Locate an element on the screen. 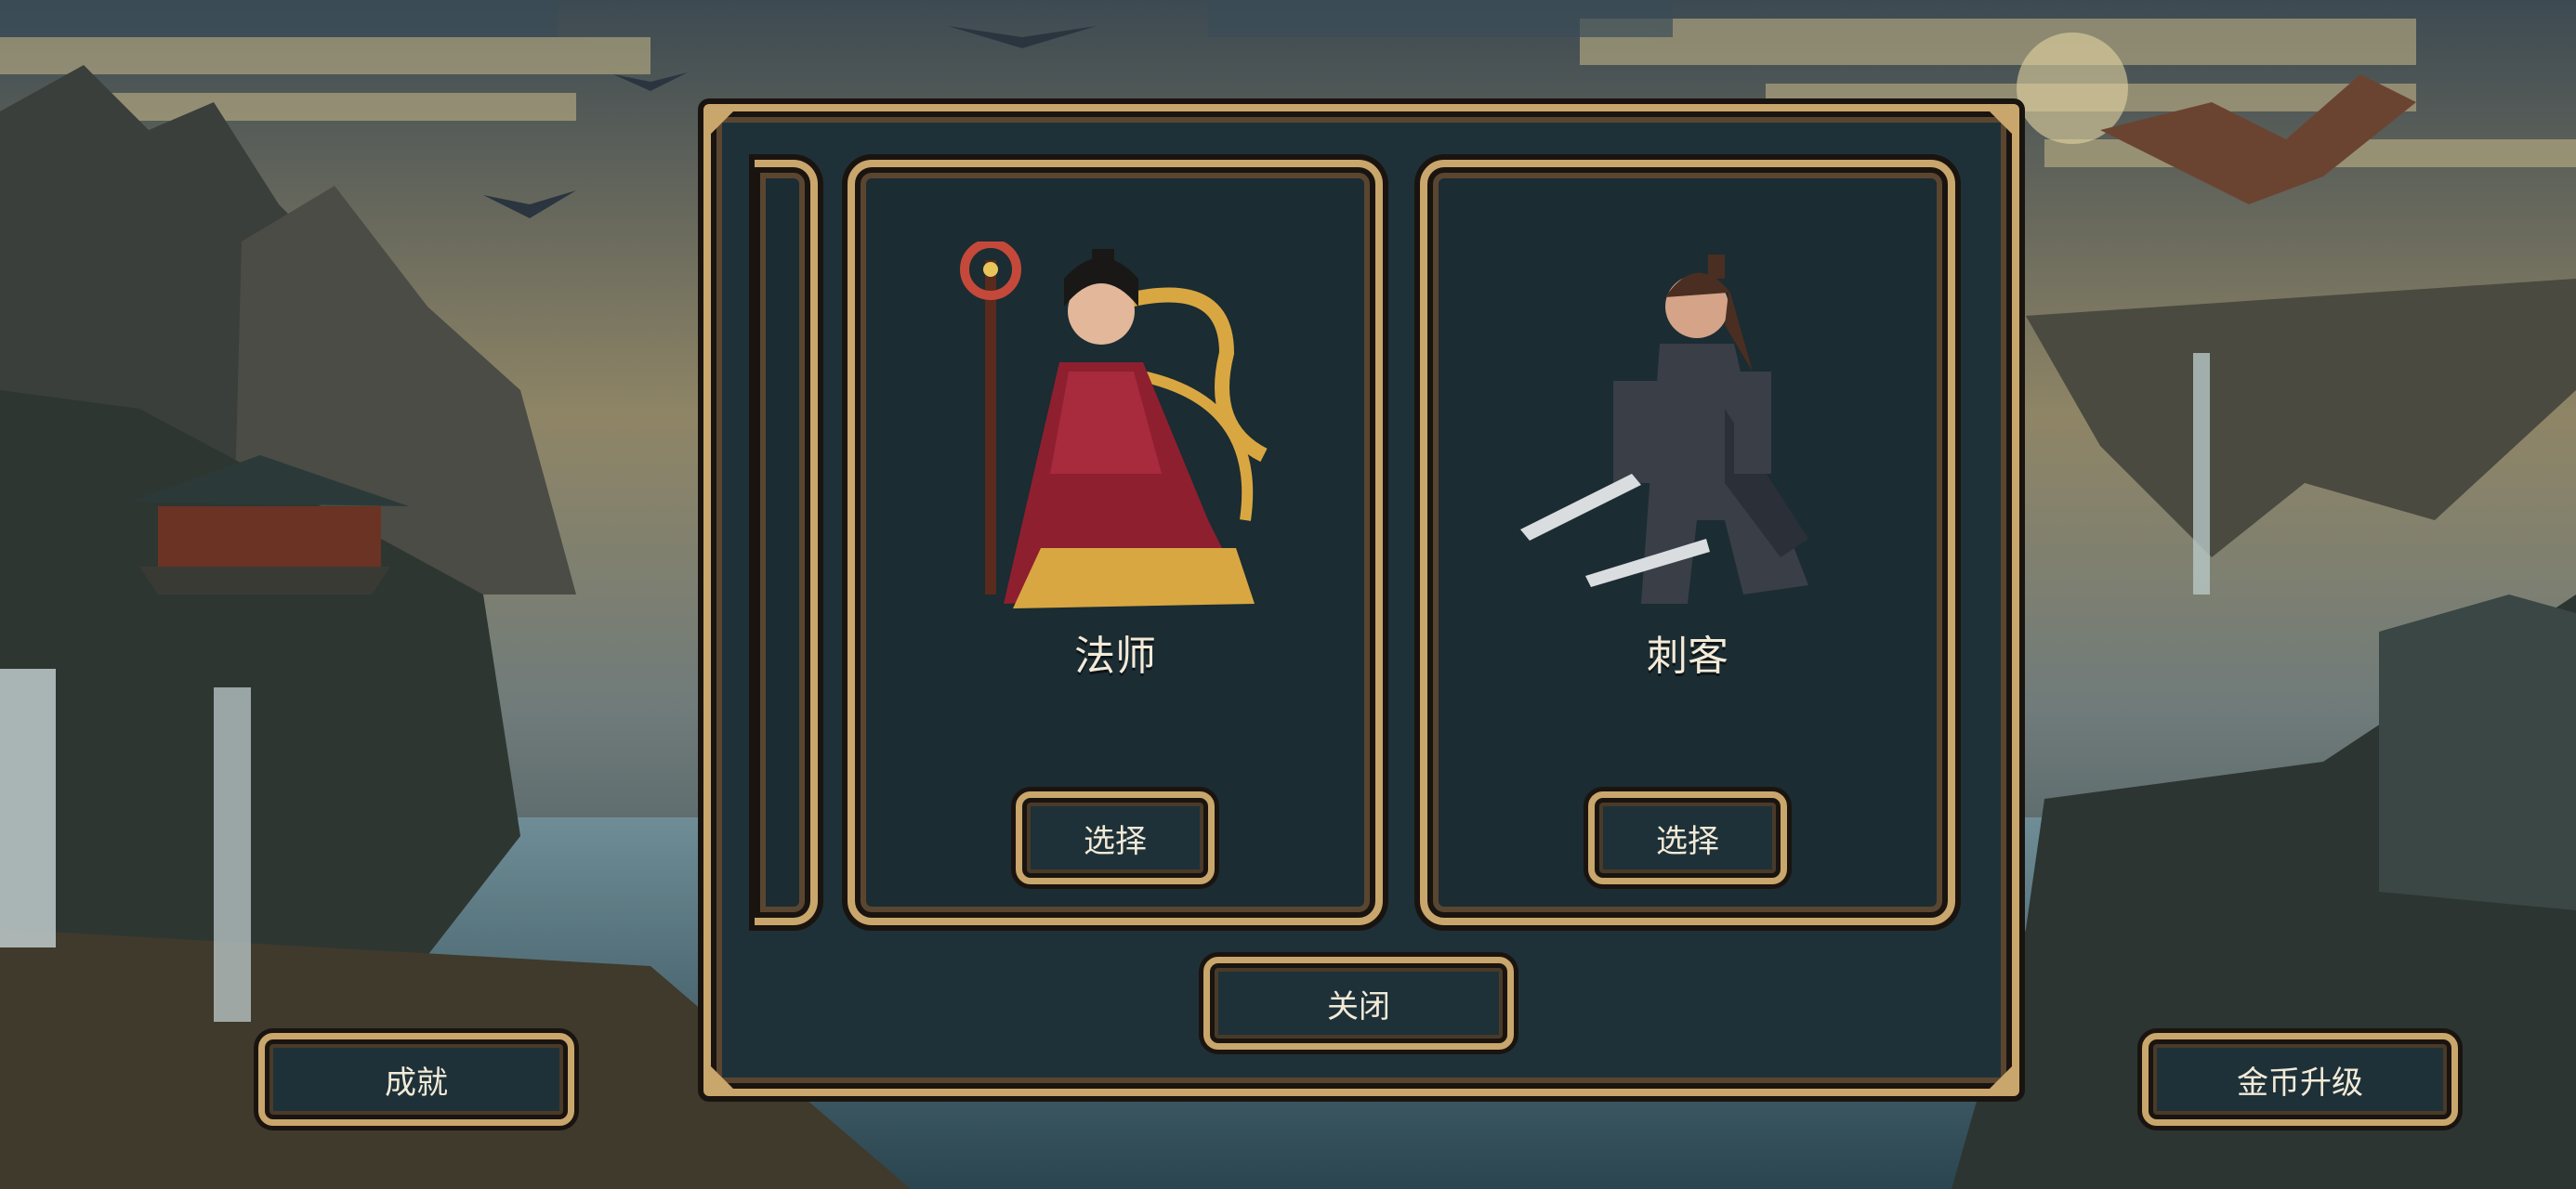  mage-portrait-icon is located at coordinates (1115, 437).